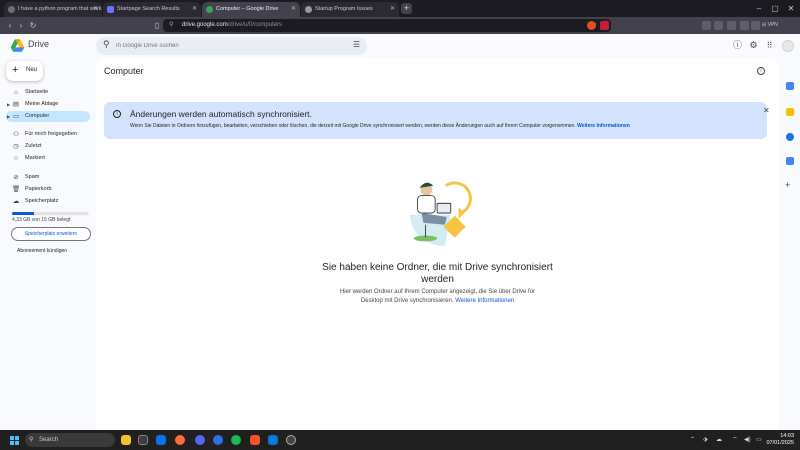  I want to click on empty-state-body-text: Desktop mit Drive synchronisieren., so click(407, 301).